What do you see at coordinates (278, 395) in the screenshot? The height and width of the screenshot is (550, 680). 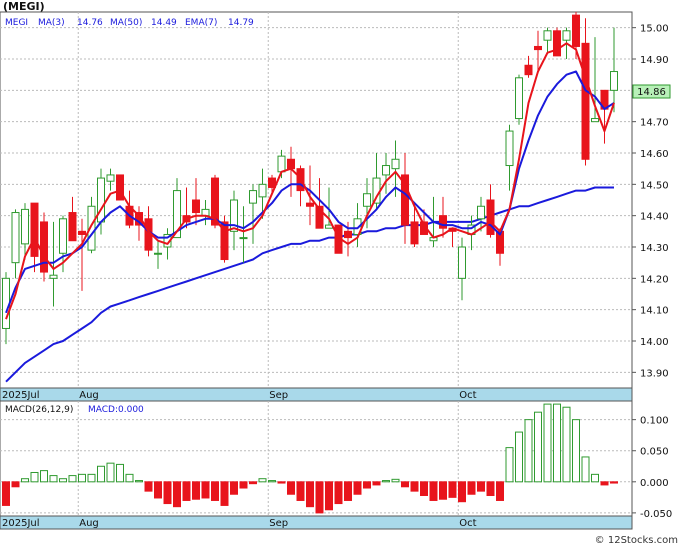 I see `top-date-label: Sep` at bounding box center [278, 395].